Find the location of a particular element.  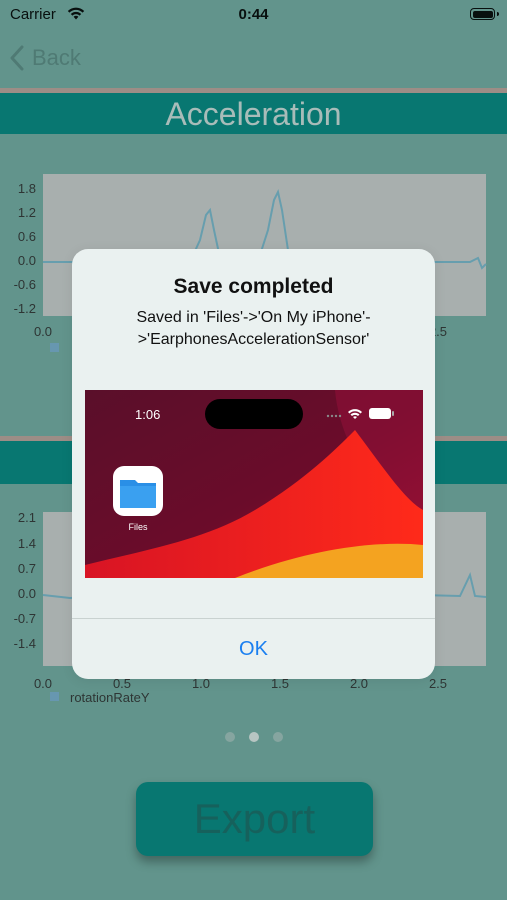

ok-button: OK is located at coordinates (253, 649).